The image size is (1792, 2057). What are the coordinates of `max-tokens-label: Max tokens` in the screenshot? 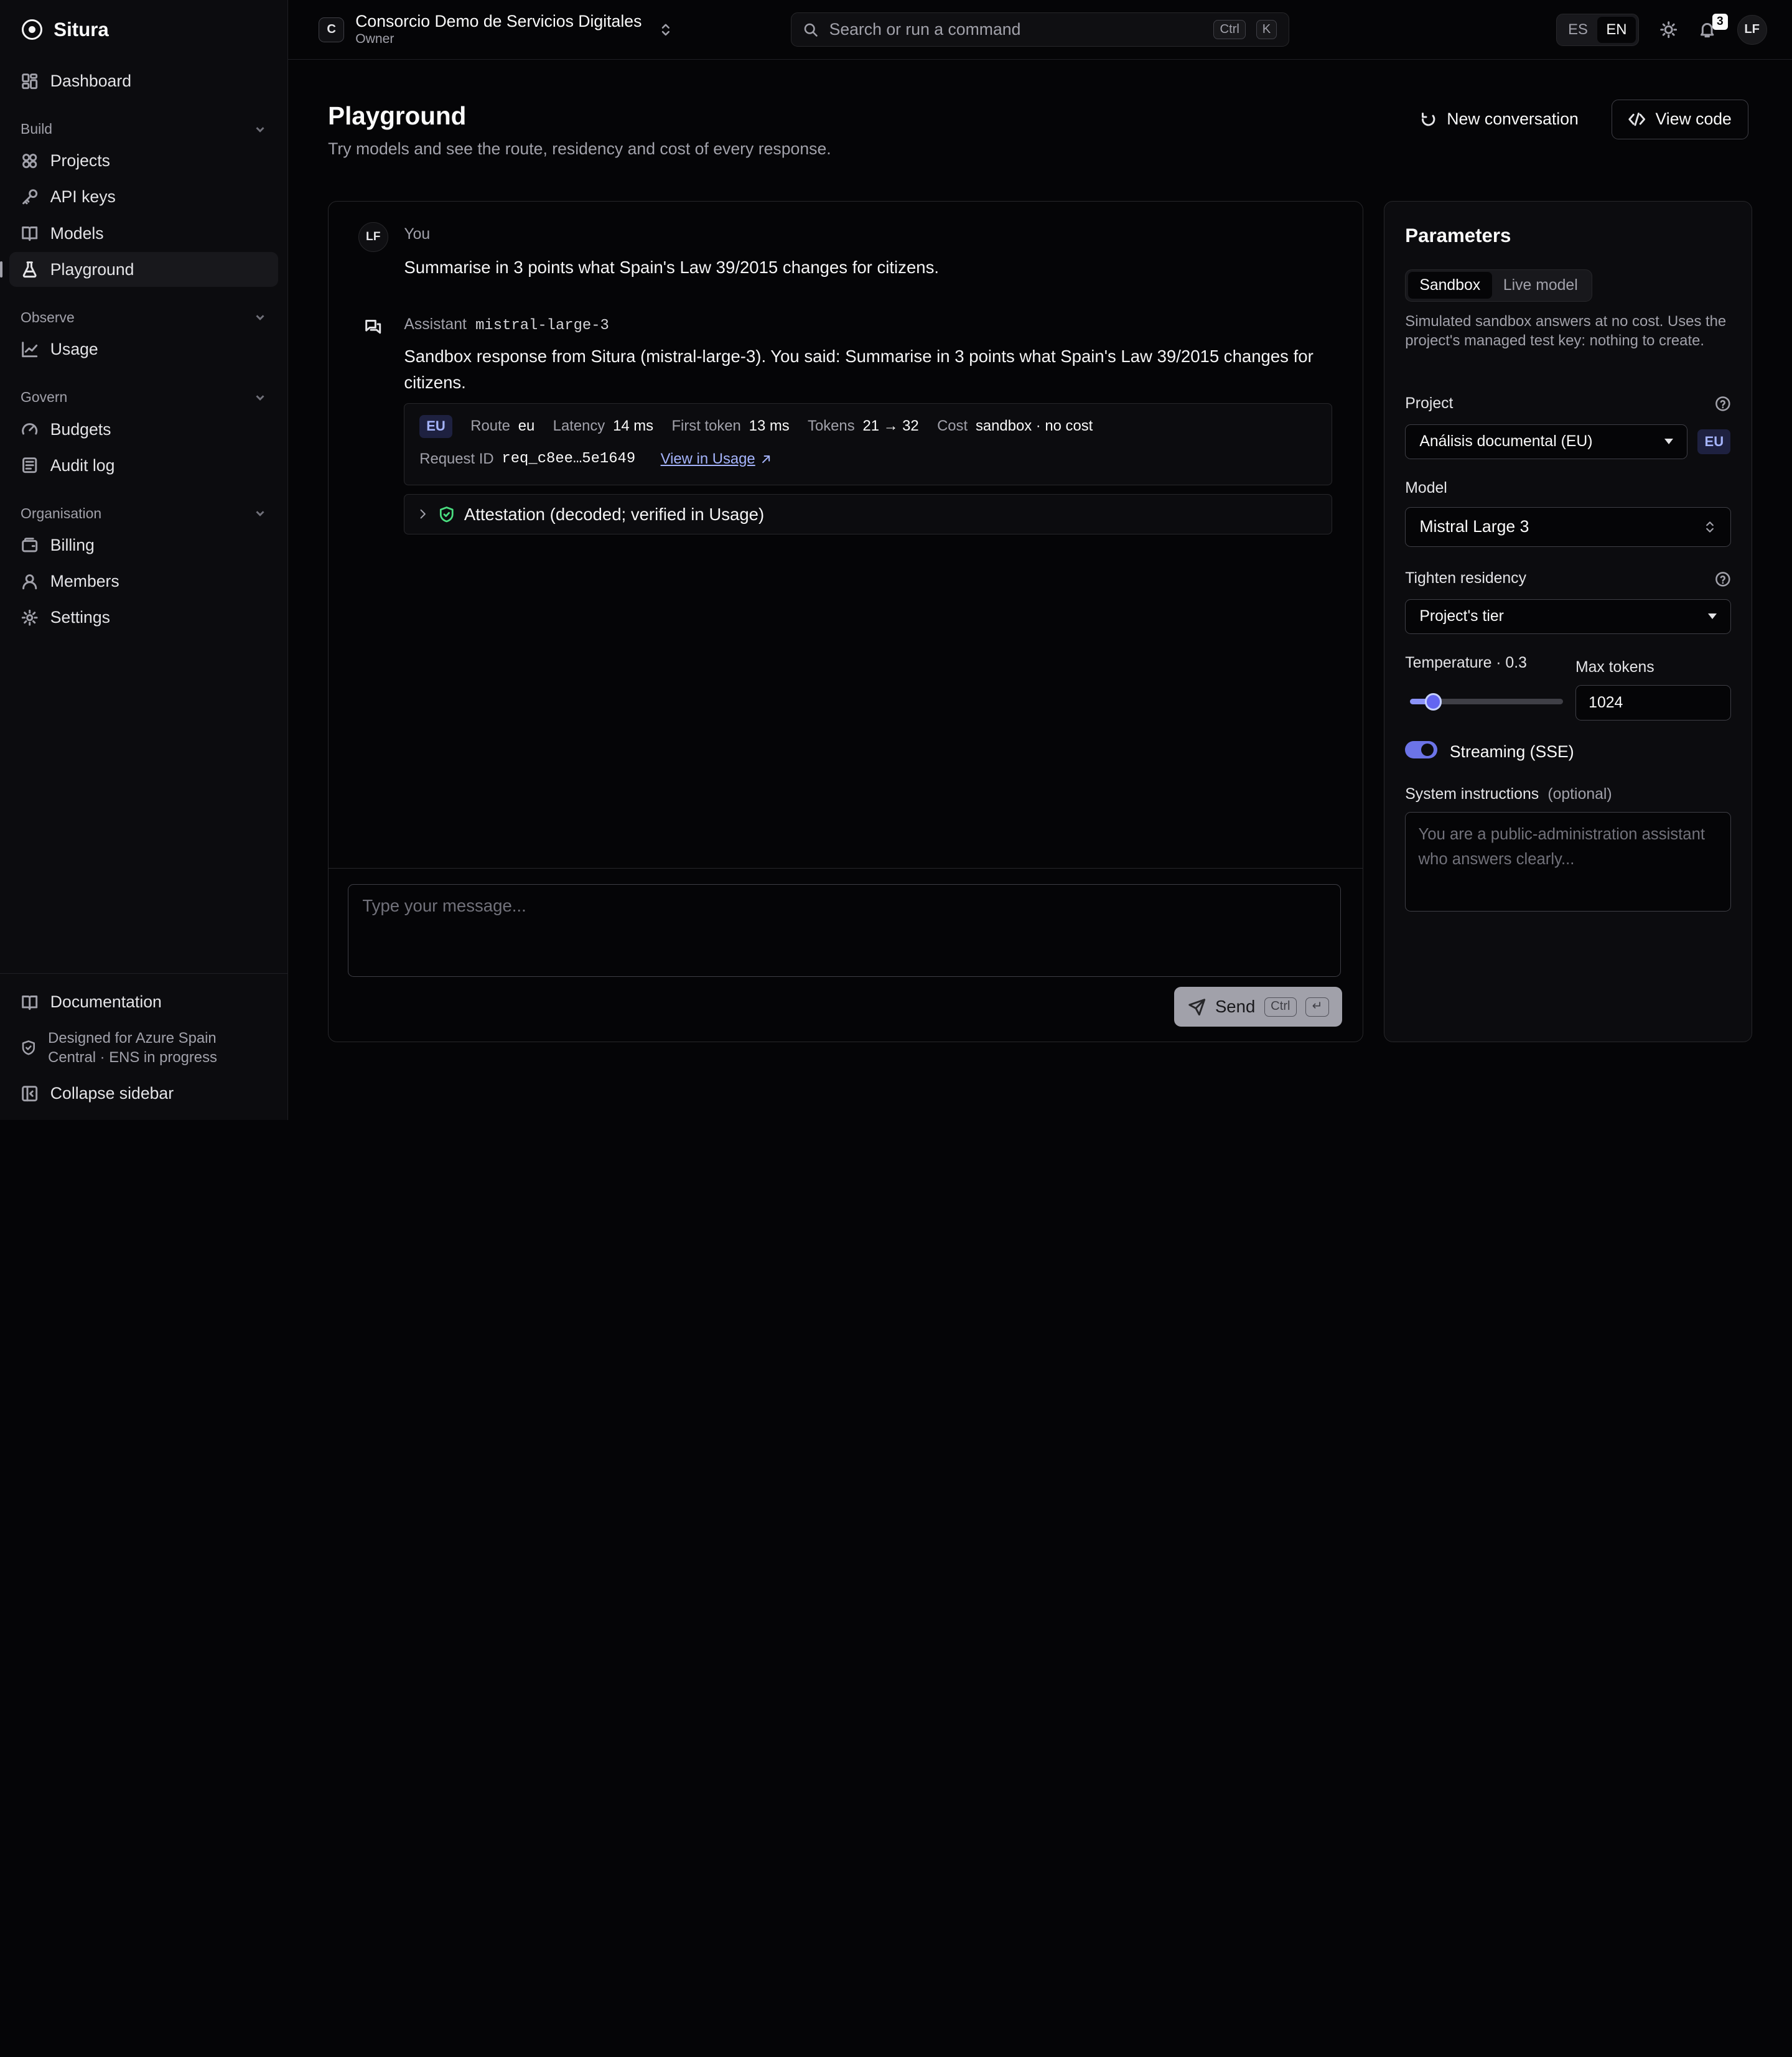 It's located at (1615, 667).